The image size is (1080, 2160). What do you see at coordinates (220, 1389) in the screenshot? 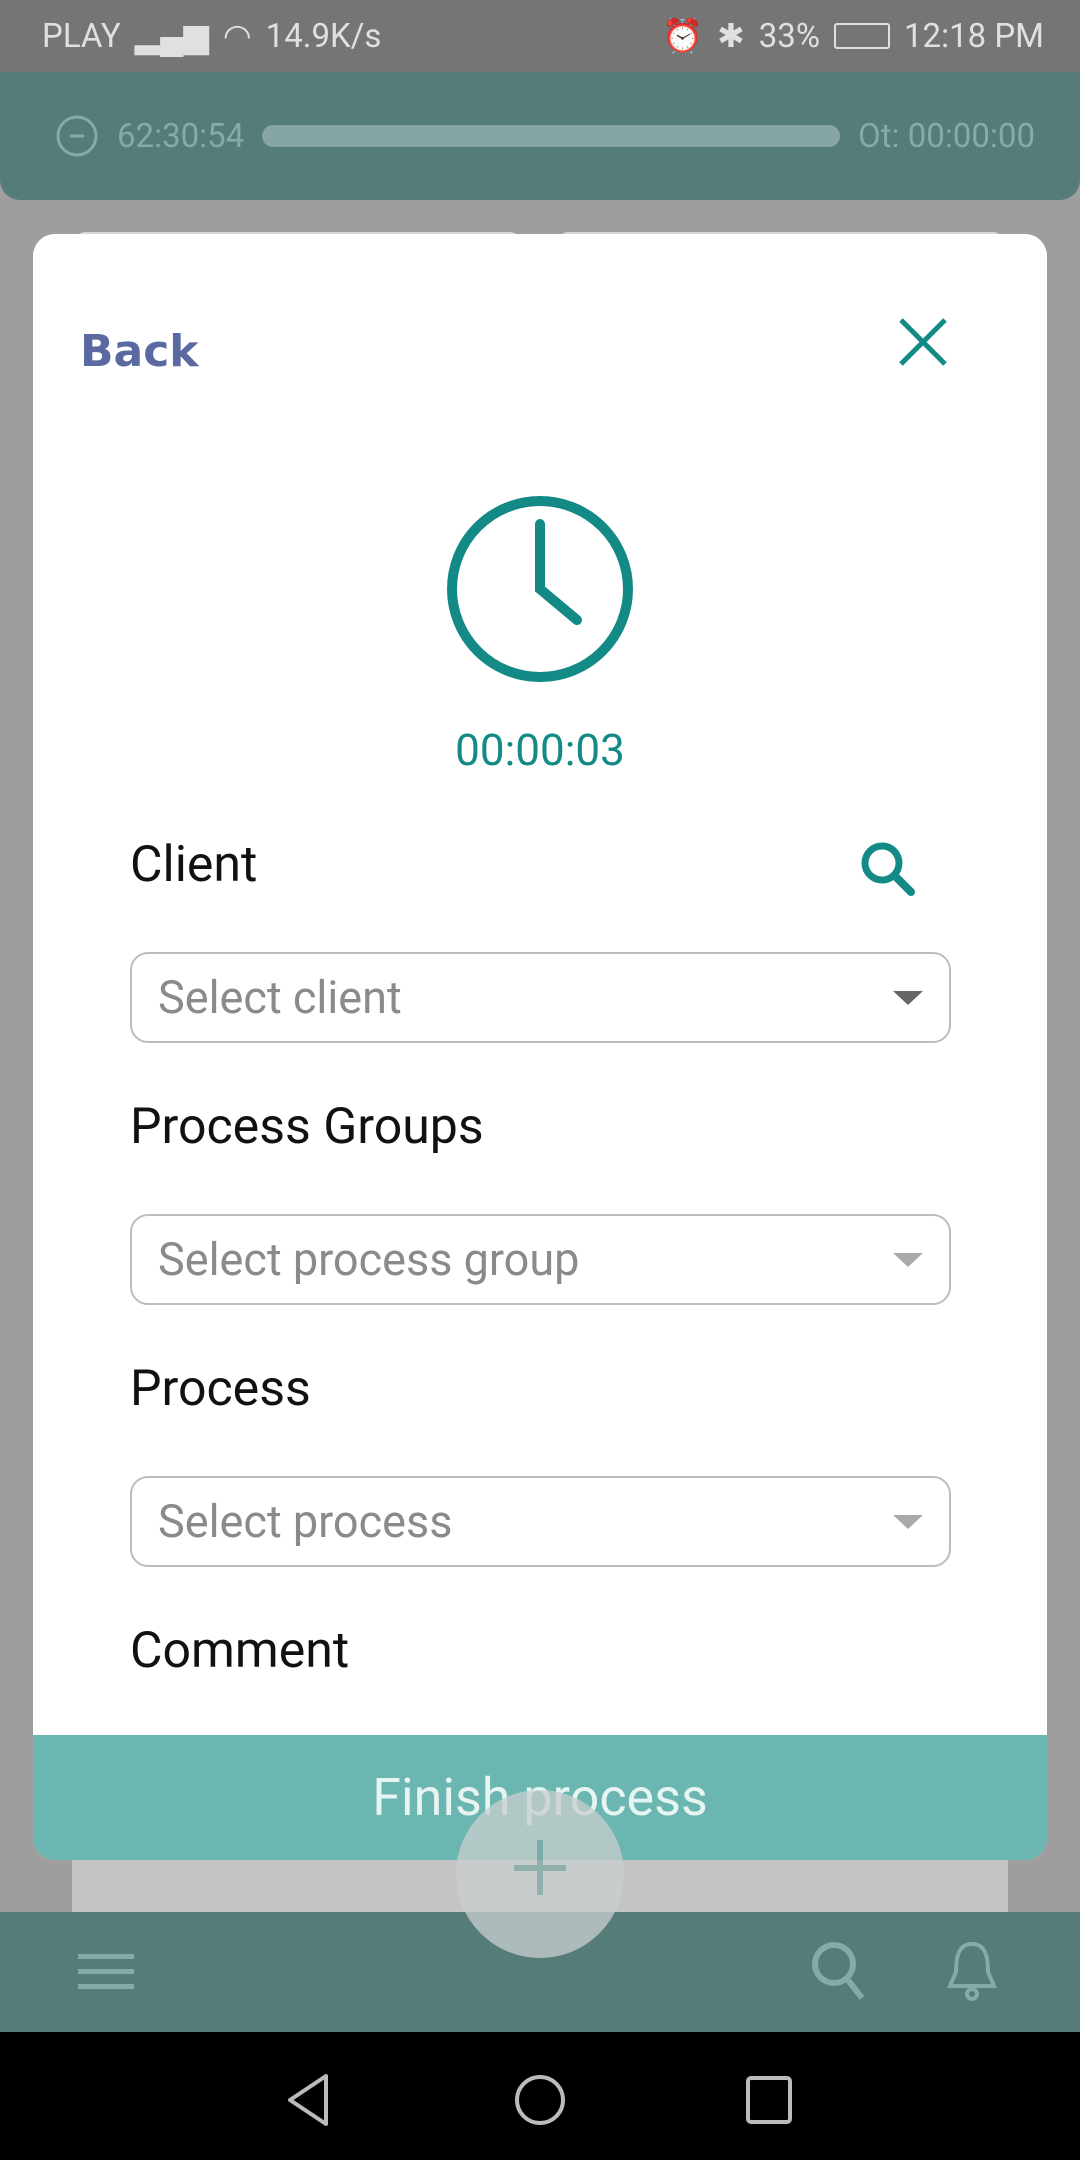
I see `process-label: Process` at bounding box center [220, 1389].